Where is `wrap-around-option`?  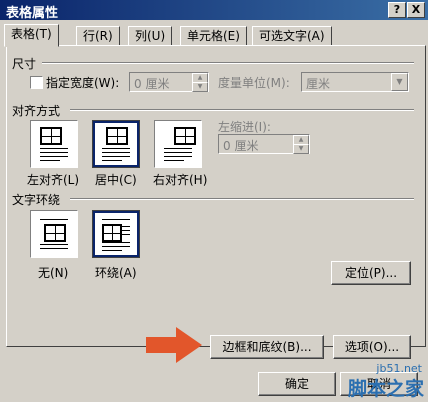
wrap-around-option is located at coordinates (116, 234).